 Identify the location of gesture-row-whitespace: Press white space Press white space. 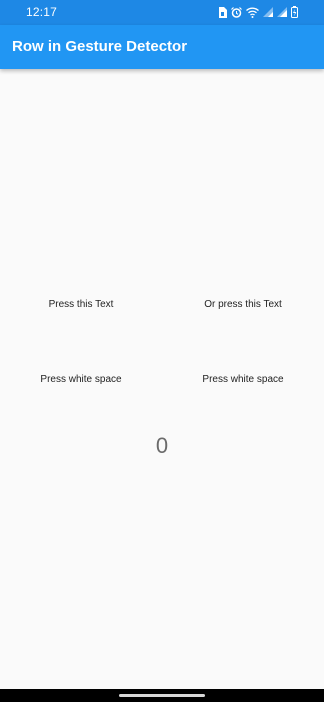
(162, 379).